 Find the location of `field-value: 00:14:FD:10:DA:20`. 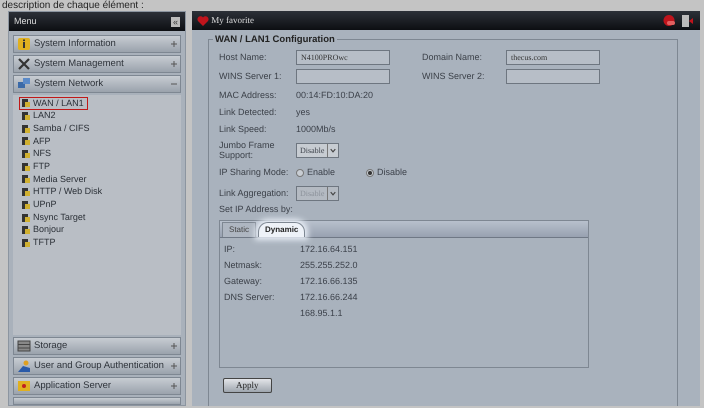

field-value: 00:14:FD:10:DA:20 is located at coordinates (335, 95).